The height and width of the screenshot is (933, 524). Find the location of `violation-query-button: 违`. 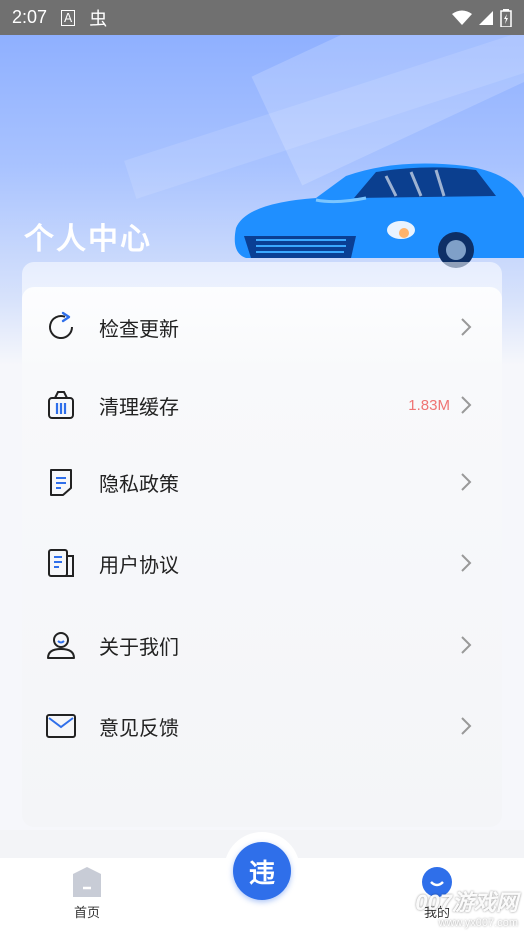

violation-query-button: 违 is located at coordinates (262, 871).